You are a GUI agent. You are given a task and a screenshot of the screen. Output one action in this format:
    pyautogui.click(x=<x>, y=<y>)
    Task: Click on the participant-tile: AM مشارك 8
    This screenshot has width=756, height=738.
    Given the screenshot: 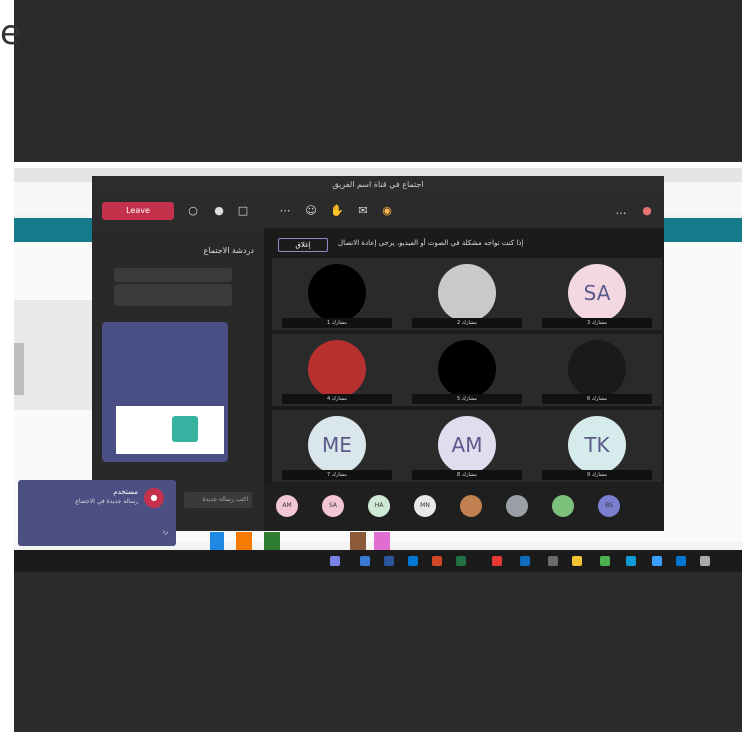 What is the action you would take?
    pyautogui.click(x=467, y=446)
    